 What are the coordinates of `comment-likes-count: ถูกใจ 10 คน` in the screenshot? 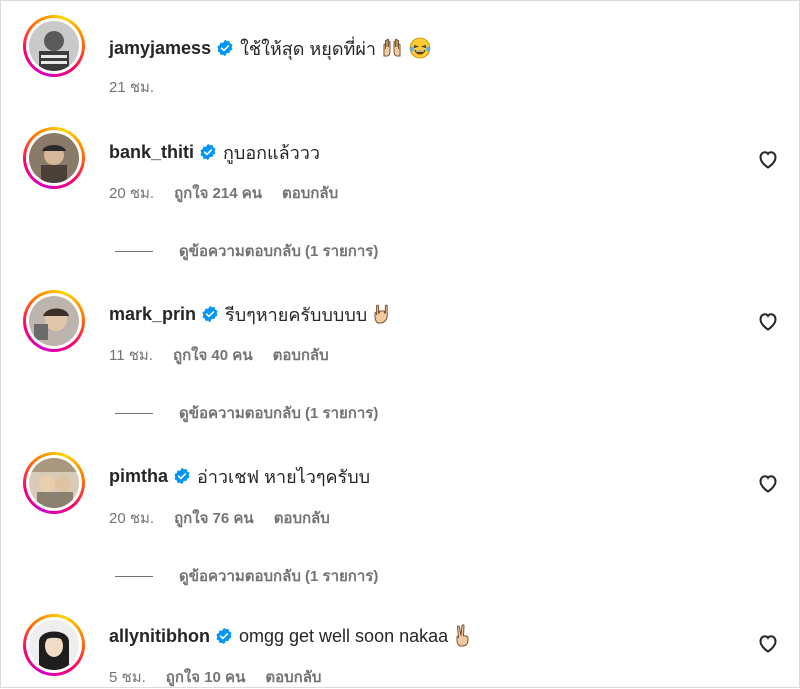 It's located at (206, 677).